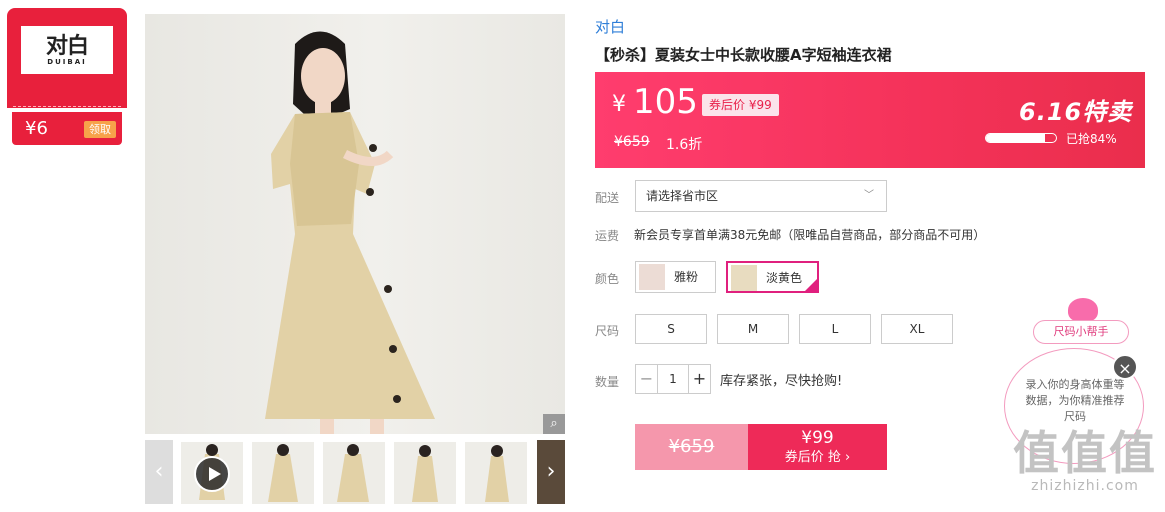 This screenshot has height=512, width=1165. What do you see at coordinates (100, 129) in the screenshot?
I see `coupon-get-button: 领取` at bounding box center [100, 129].